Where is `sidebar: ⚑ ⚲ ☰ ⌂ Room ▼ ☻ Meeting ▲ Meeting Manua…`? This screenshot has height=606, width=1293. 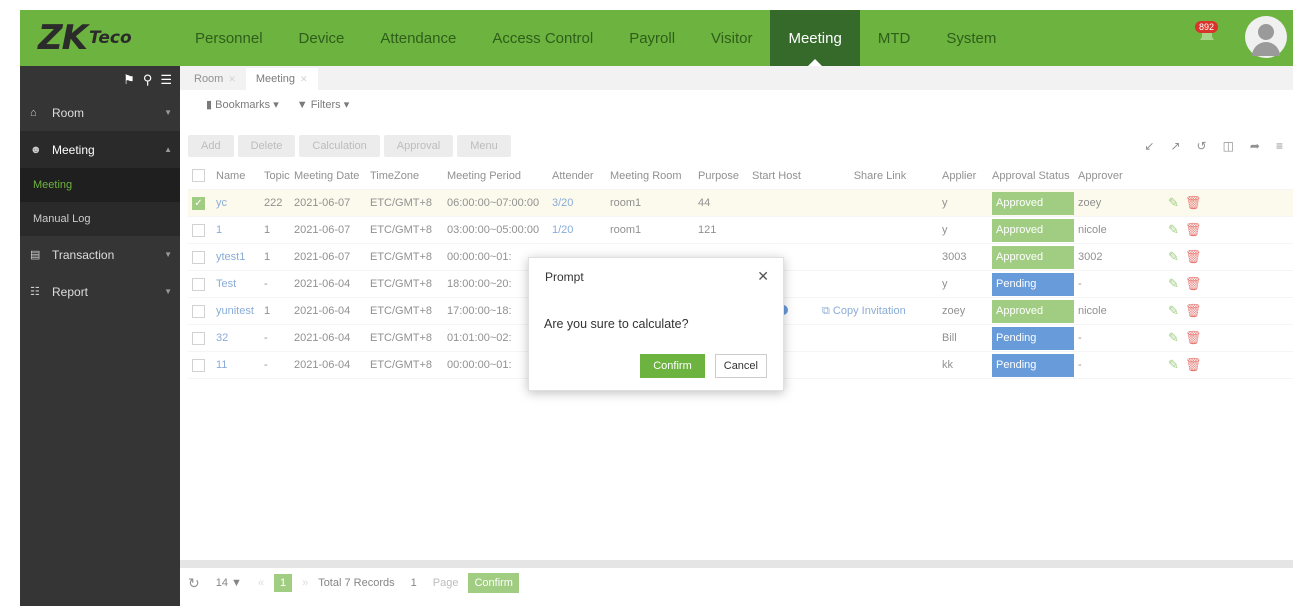 sidebar: ⚑ ⚲ ☰ ⌂ Room ▼ ☻ Meeting ▲ Meeting Manua… is located at coordinates (100, 336).